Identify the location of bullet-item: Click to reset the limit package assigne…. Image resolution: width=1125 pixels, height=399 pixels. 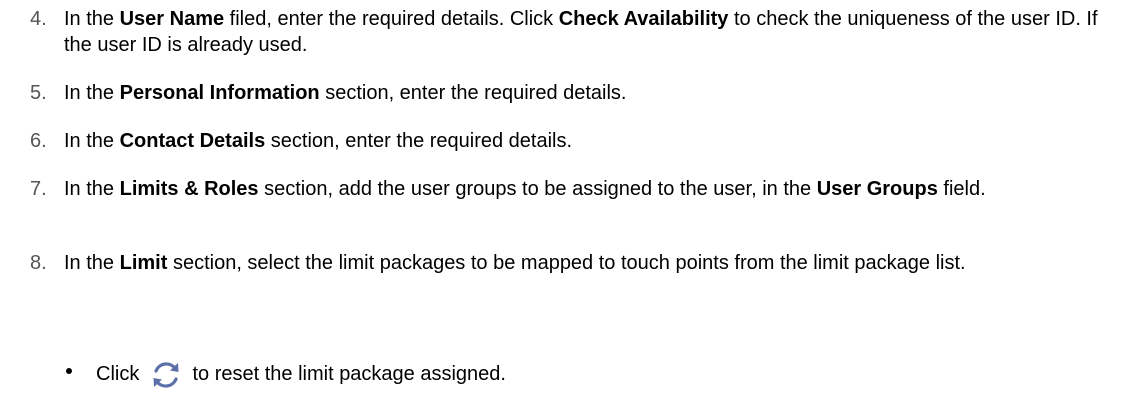
(555, 370).